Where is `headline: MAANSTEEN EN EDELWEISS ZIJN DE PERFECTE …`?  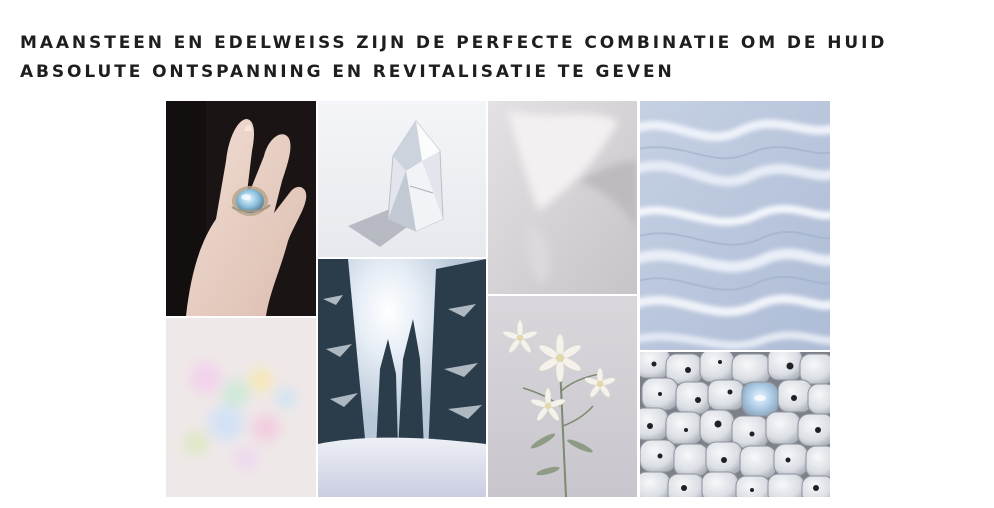 headline: MAANSTEEN EN EDELWEISS ZIJN DE PERFECTE … is located at coordinates (490, 58).